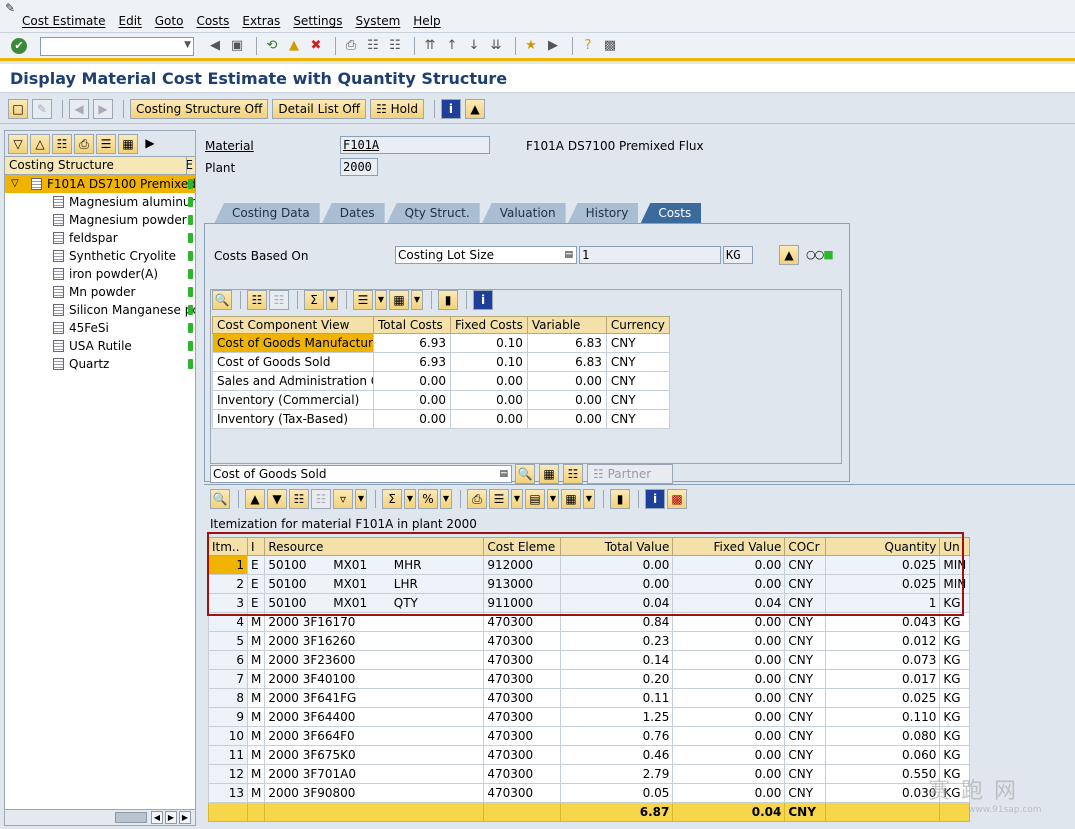  Describe the element at coordinates (573, 474) in the screenshot. I see `hierarchy-icon: ☷` at that location.